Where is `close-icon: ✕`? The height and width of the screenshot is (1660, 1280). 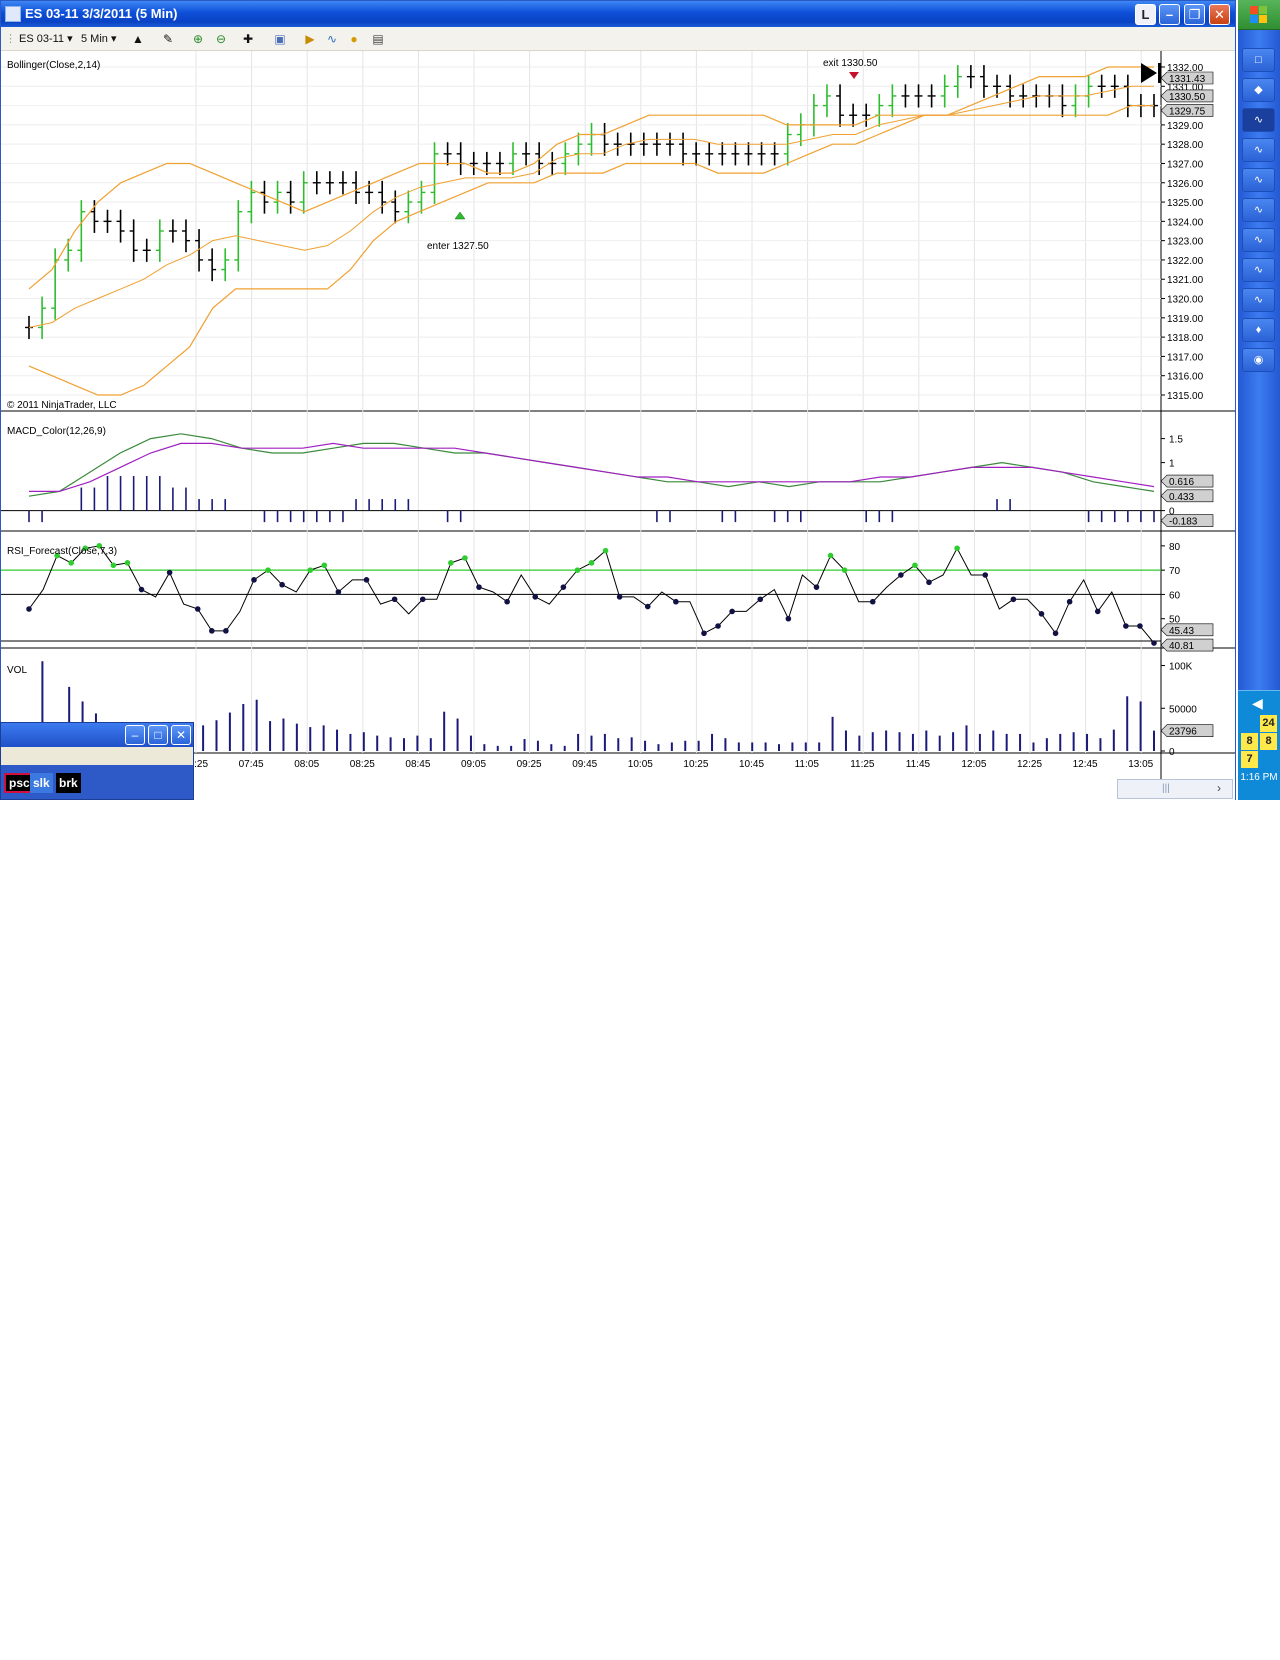
close-icon: ✕ is located at coordinates (1219, 14).